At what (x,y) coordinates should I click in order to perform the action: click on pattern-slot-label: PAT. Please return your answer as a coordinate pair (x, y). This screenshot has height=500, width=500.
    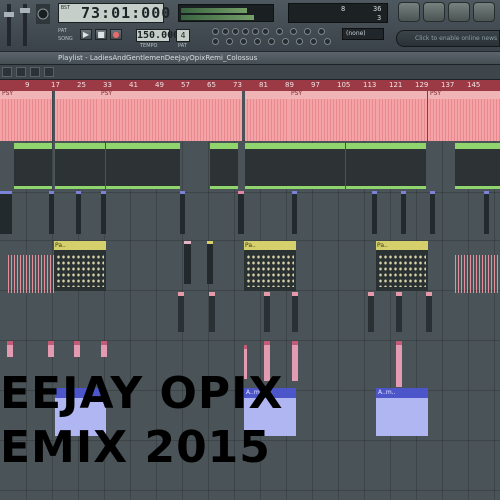
    Looking at the image, I should click on (182, 46).